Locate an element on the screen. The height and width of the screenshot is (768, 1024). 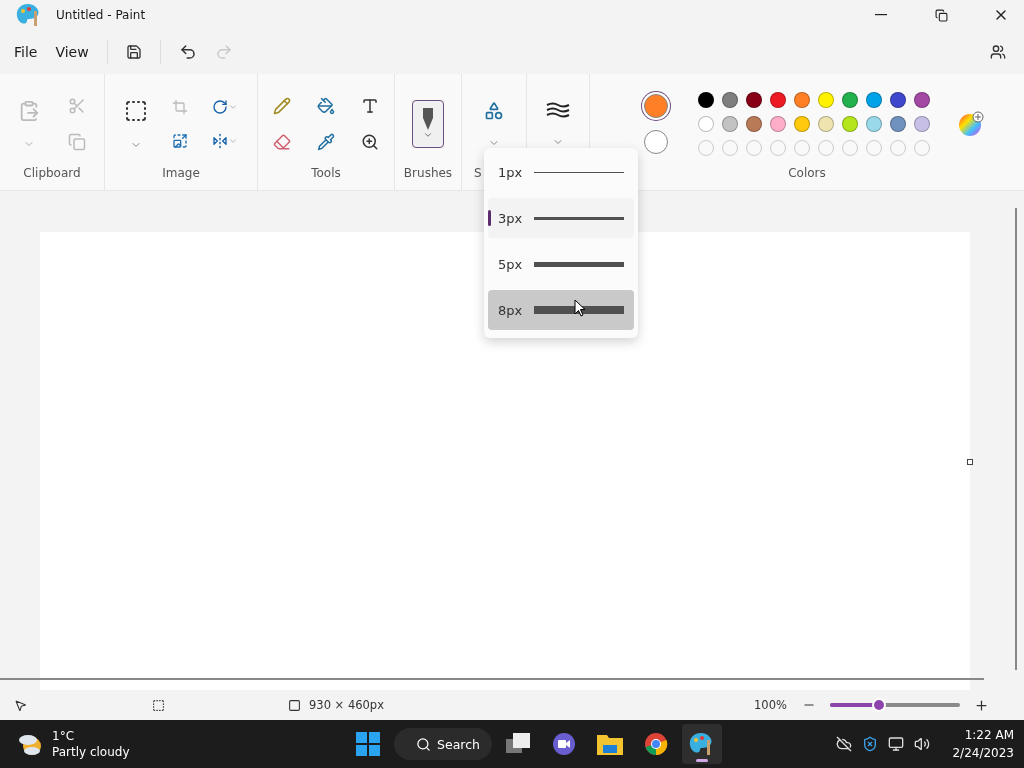
size-option: 8px is located at coordinates (561, 310).